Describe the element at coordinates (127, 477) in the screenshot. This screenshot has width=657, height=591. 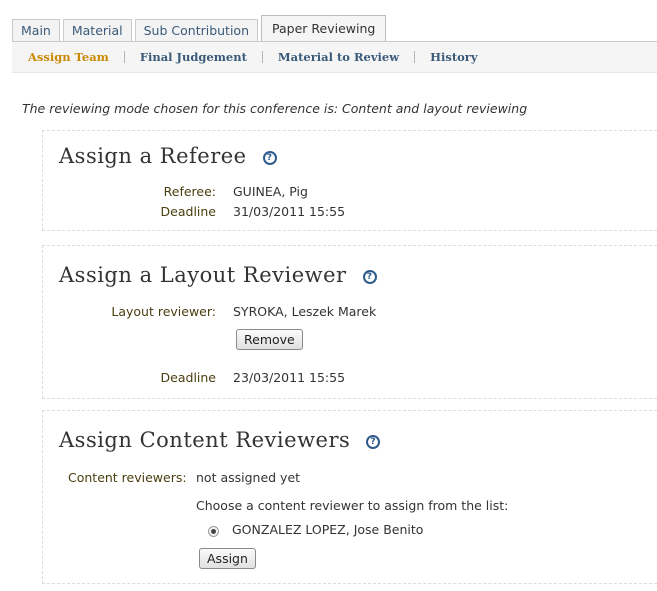
I see `content-reviewers-label: Content reviewers:` at that location.